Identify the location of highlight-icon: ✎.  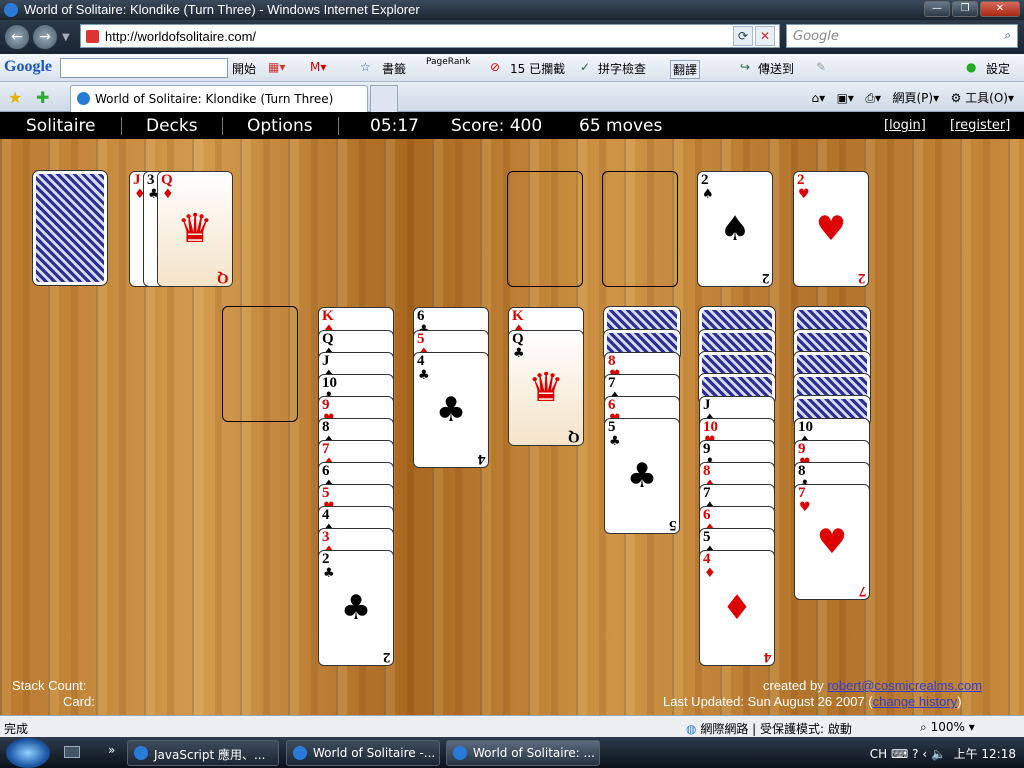
(821, 67).